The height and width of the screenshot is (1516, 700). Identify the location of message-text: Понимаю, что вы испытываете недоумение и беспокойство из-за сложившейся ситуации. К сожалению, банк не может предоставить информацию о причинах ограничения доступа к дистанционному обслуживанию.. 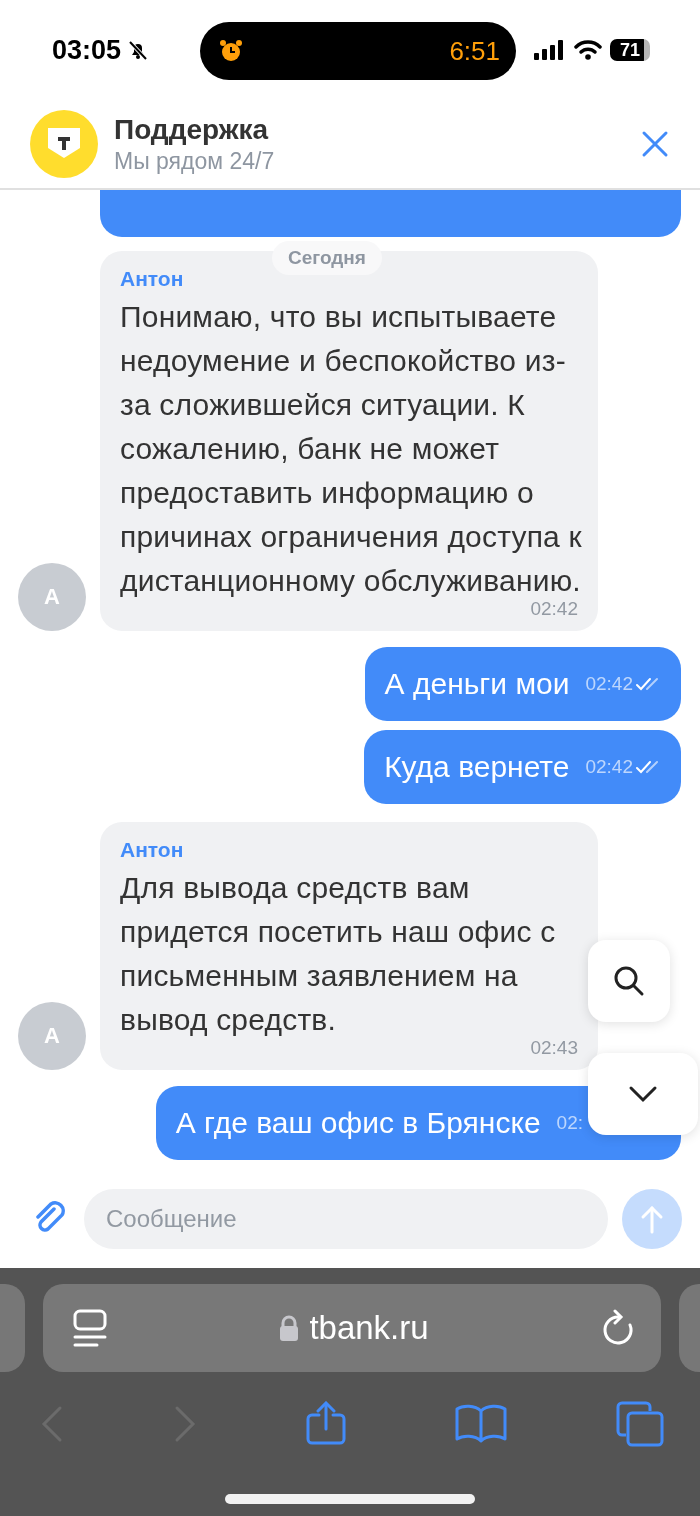
(351, 449).